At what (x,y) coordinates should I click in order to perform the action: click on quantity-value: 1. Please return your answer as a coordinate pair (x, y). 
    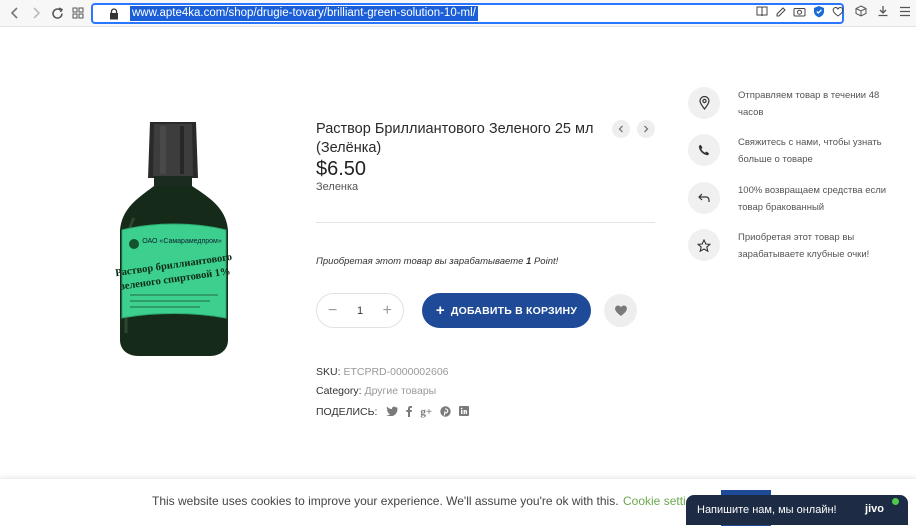
    Looking at the image, I should click on (360, 311).